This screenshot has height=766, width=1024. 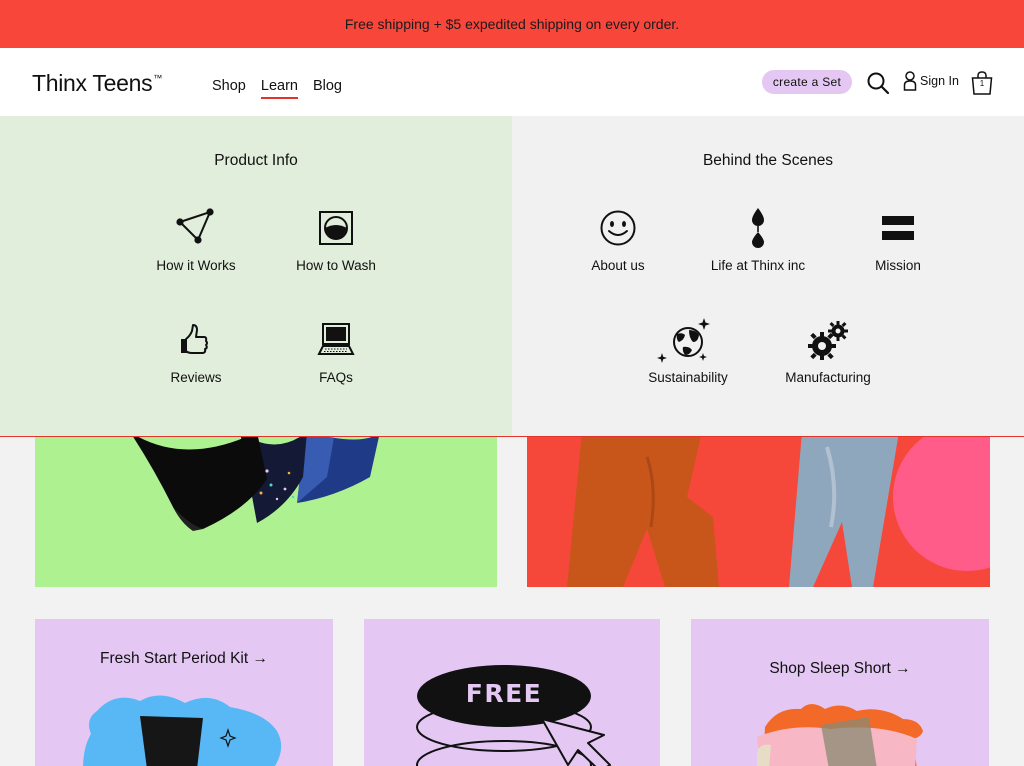 What do you see at coordinates (618, 228) in the screenshot?
I see `smiley-icon` at bounding box center [618, 228].